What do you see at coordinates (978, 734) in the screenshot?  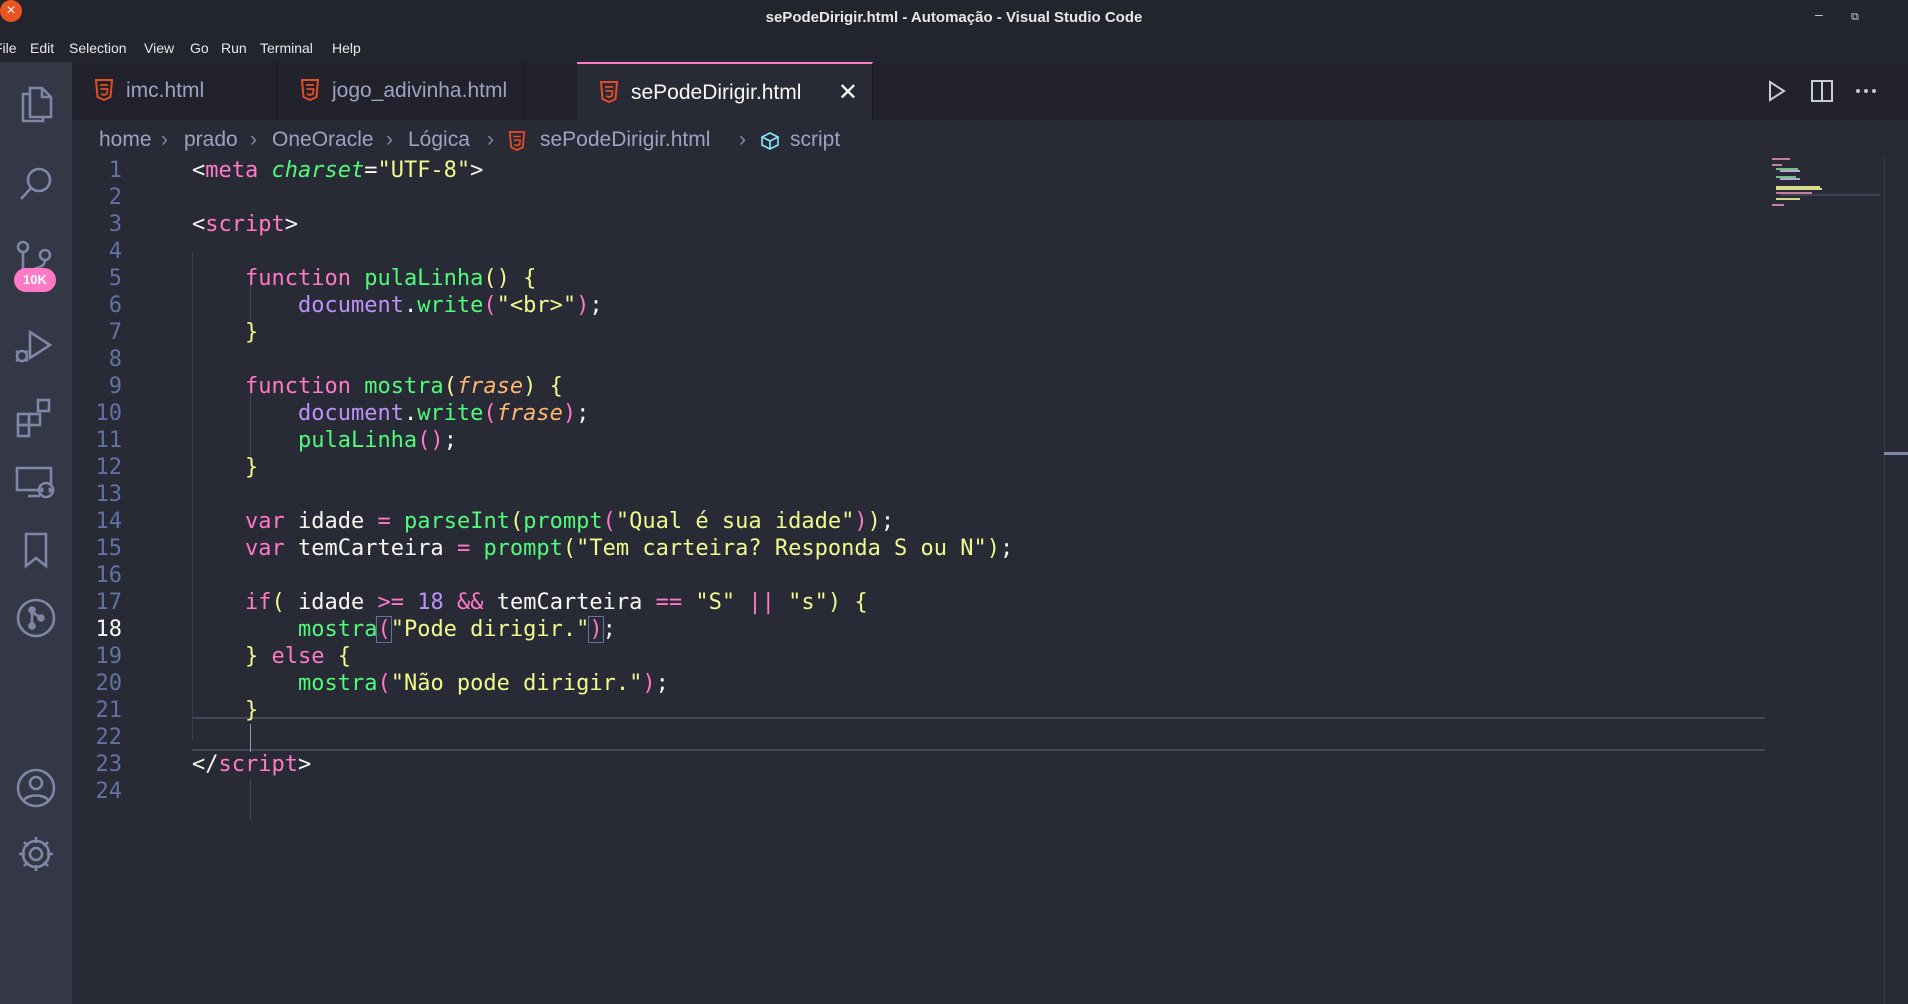 I see `current-line-highlight` at bounding box center [978, 734].